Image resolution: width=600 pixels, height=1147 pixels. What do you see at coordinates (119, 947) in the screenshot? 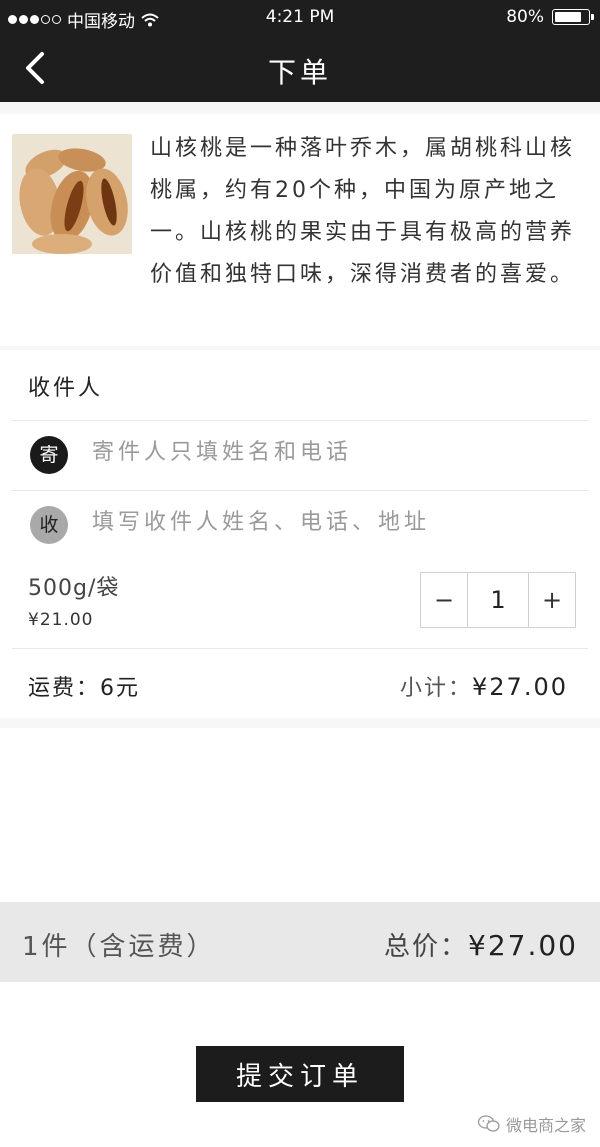
I see `item-count: 1件（含运费）` at bounding box center [119, 947].